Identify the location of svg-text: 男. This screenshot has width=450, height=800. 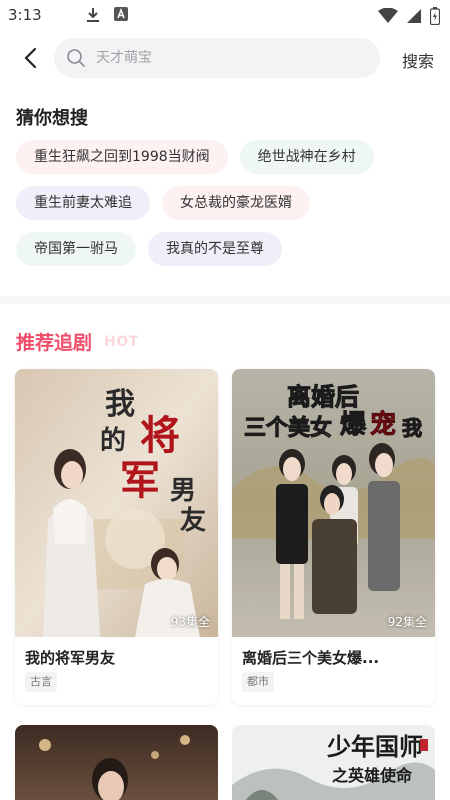
(183, 491).